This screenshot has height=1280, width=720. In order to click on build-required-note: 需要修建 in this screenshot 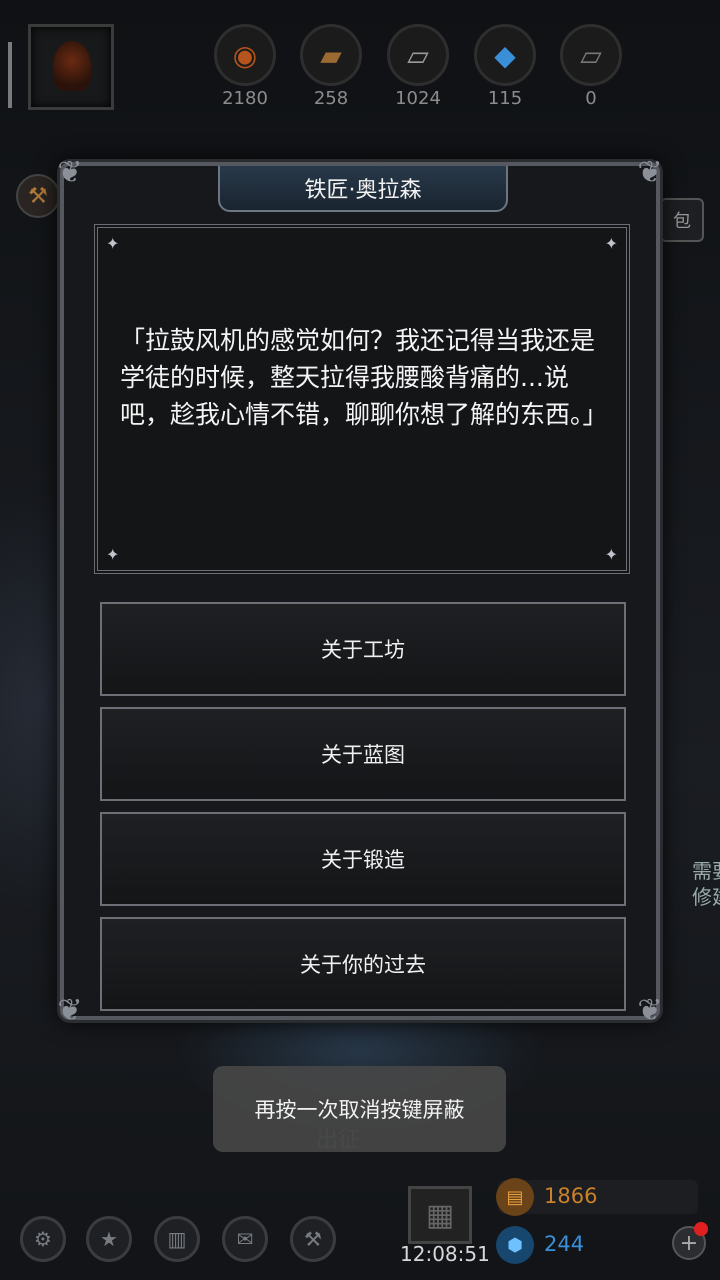, I will do `click(706, 884)`.